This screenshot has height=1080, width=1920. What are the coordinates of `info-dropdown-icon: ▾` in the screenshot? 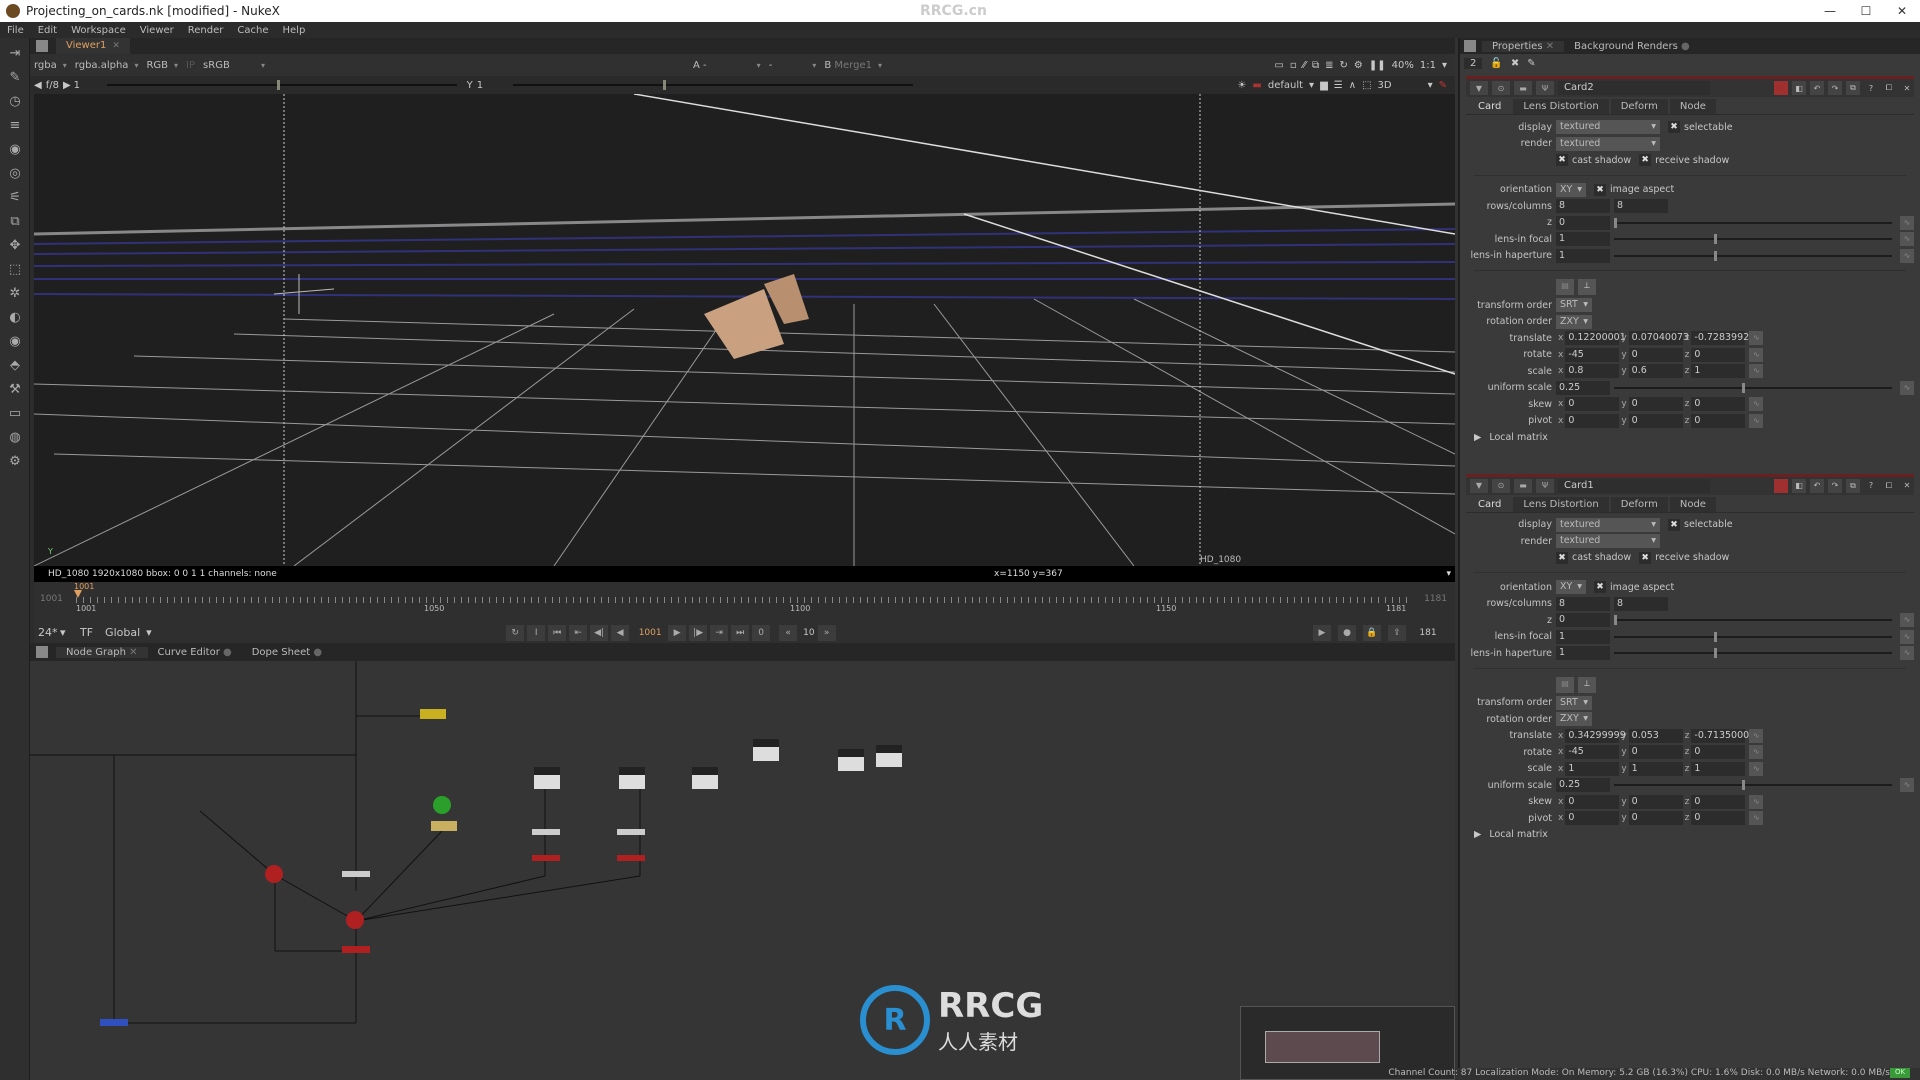 It's located at (1448, 574).